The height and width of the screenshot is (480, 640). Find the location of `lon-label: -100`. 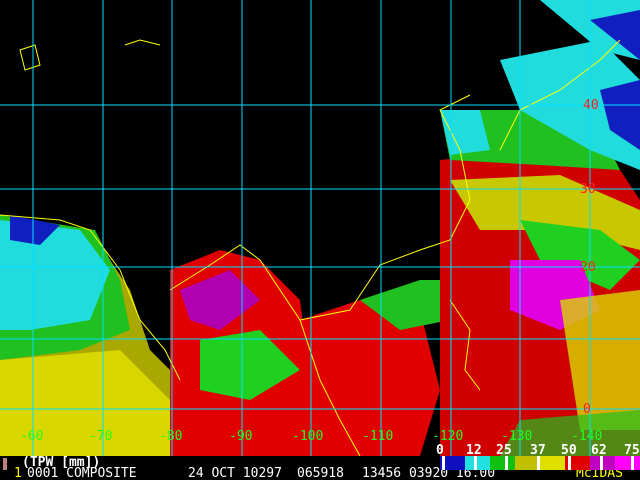

lon-label: -100 is located at coordinates (308, 436).